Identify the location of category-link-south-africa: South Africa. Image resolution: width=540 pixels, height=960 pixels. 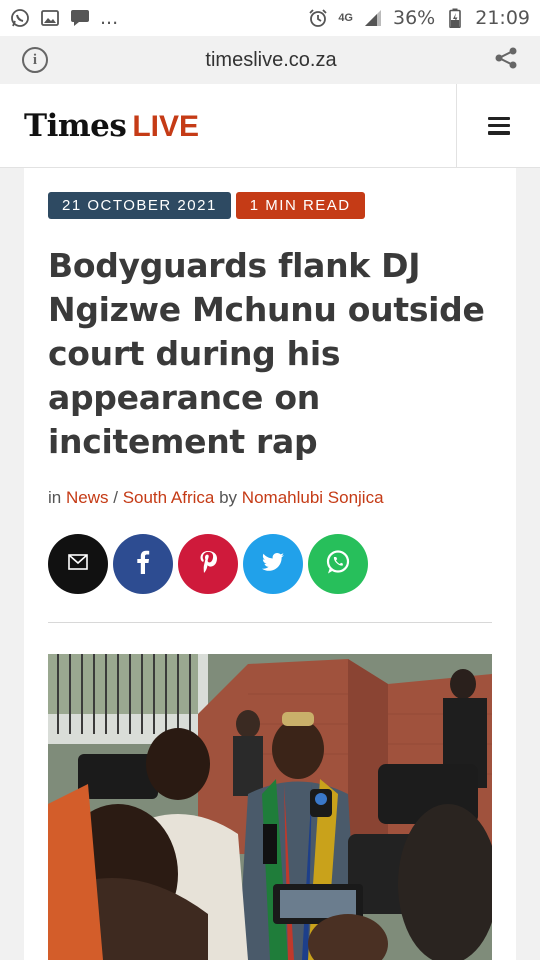
(169, 497).